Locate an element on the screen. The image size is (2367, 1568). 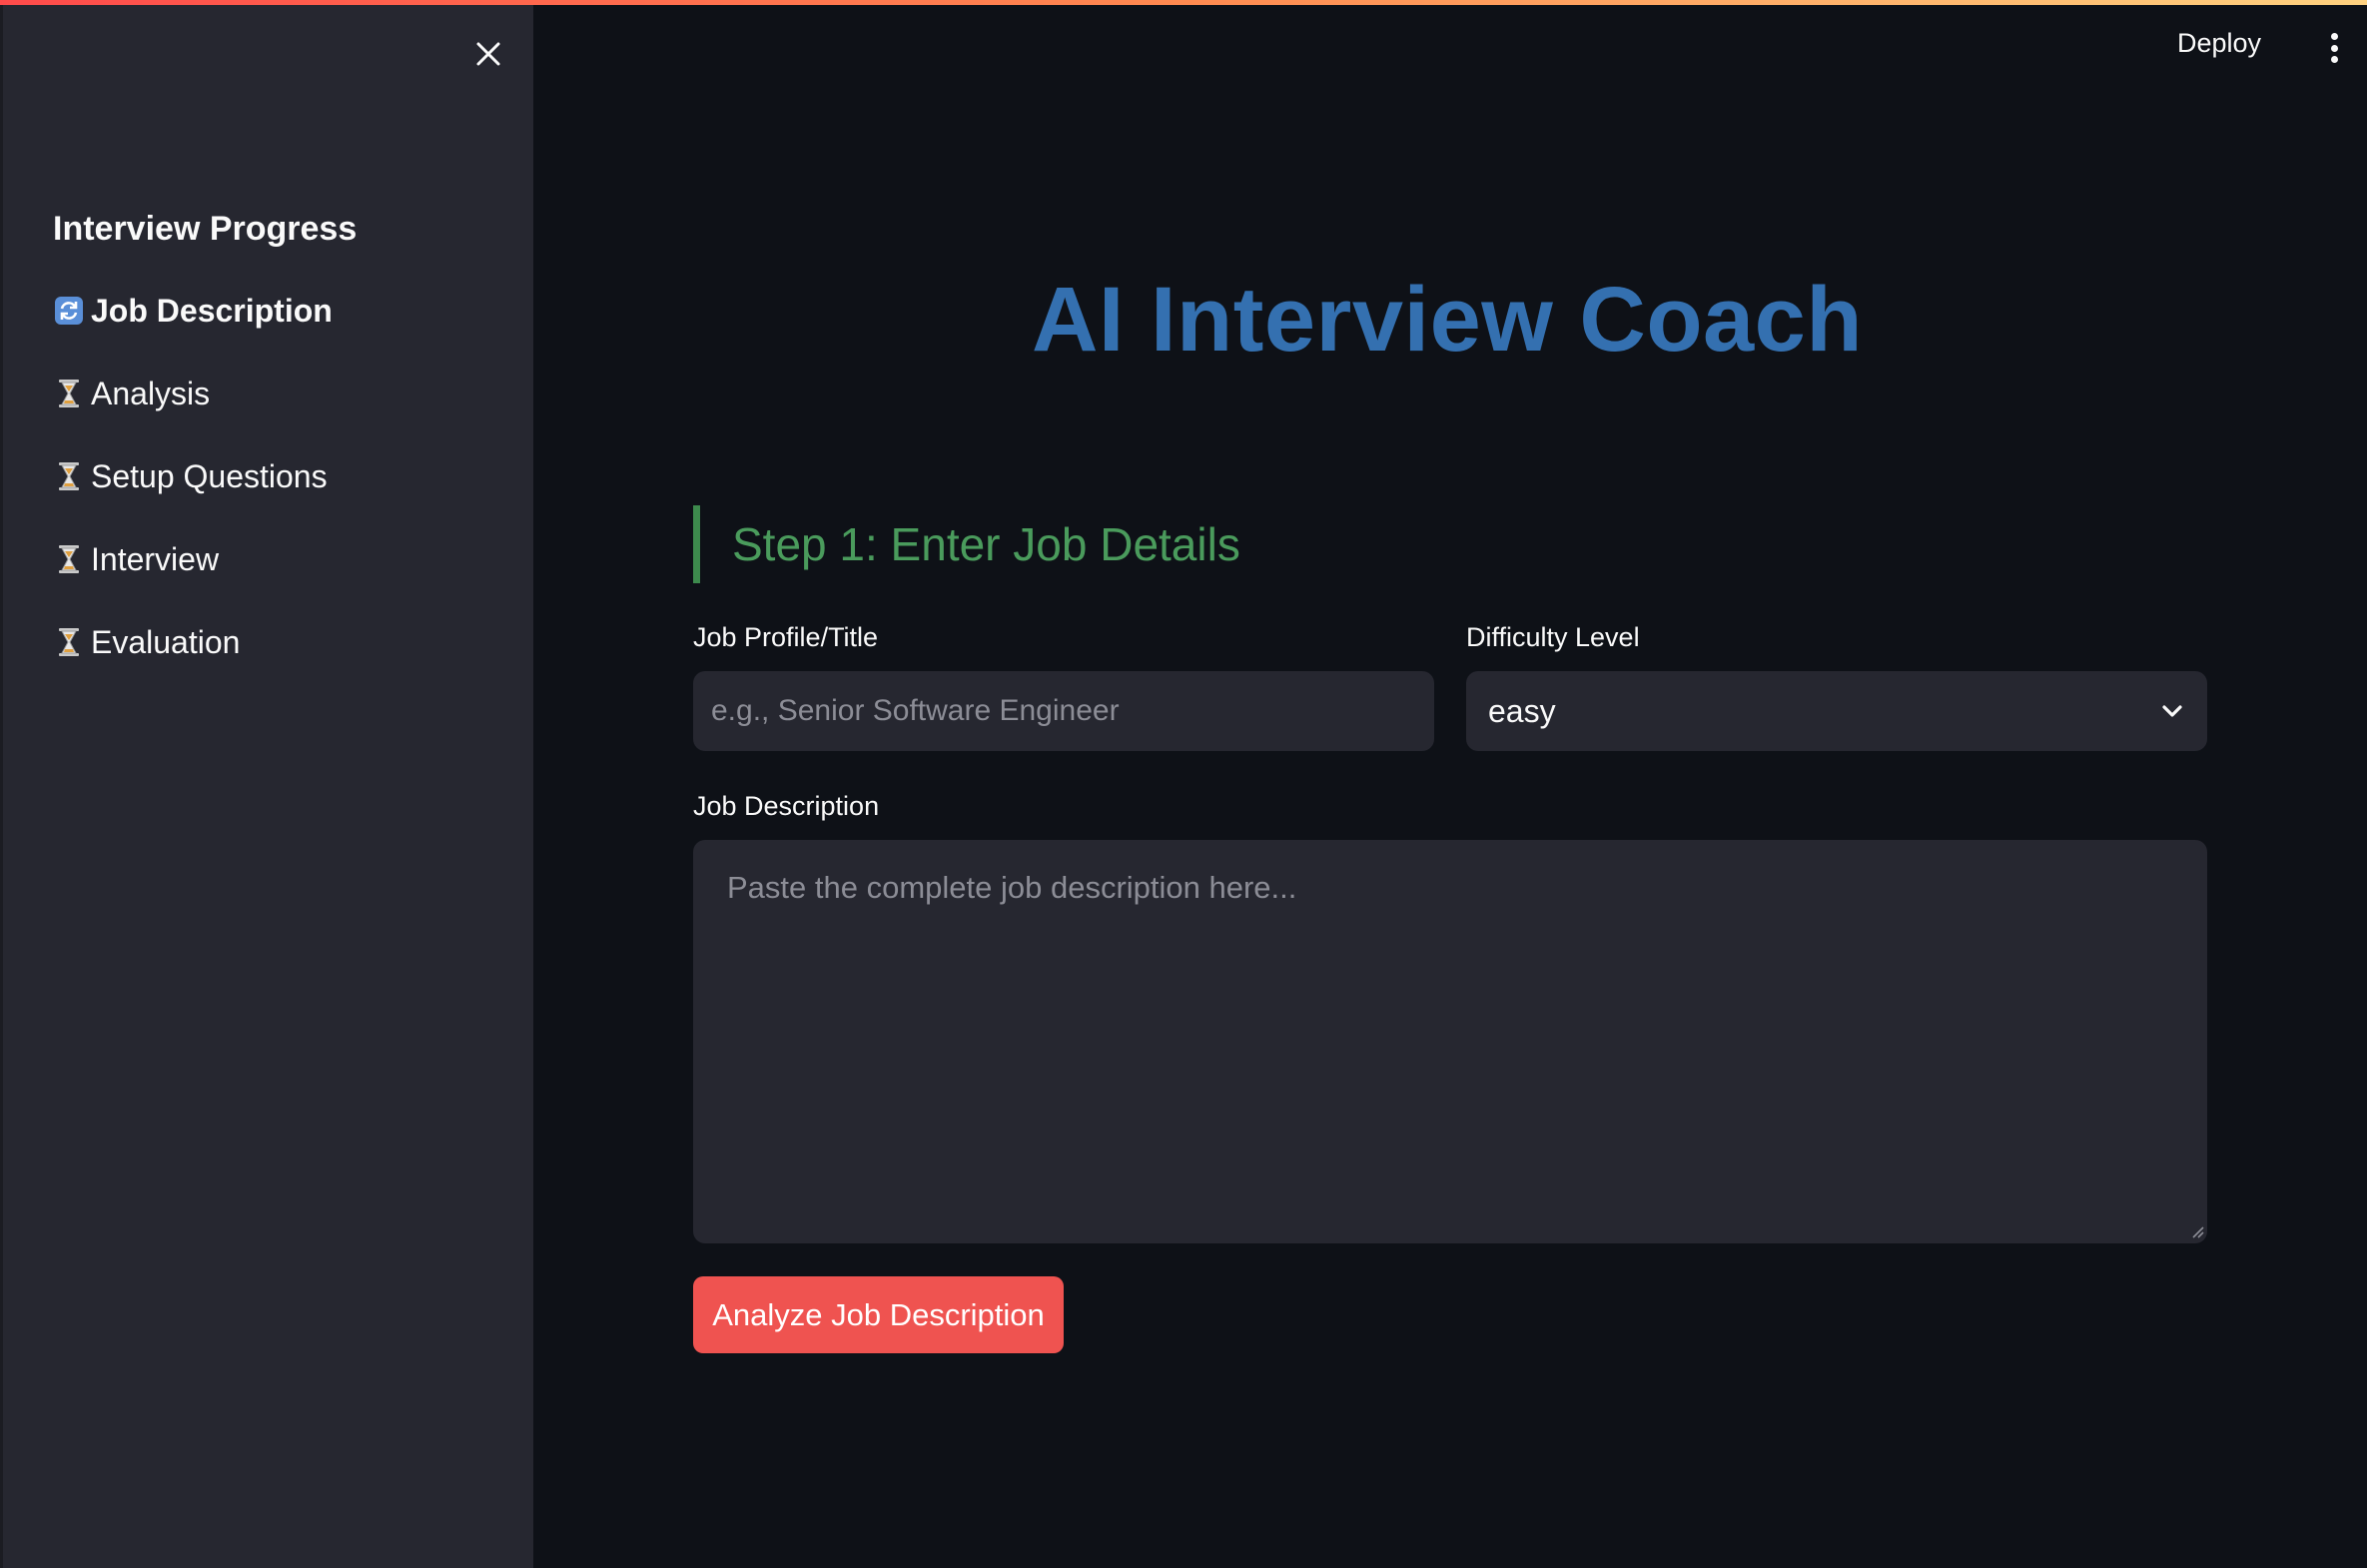
close-sidebar-button is located at coordinates (488, 54).